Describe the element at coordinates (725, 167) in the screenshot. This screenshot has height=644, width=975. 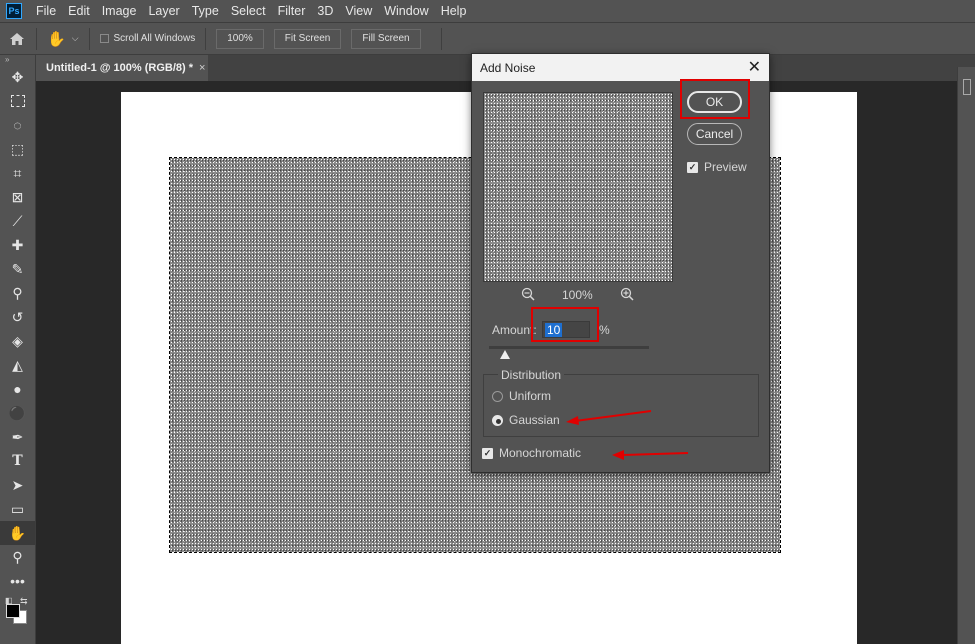
I see `preview-label: Preview` at that location.